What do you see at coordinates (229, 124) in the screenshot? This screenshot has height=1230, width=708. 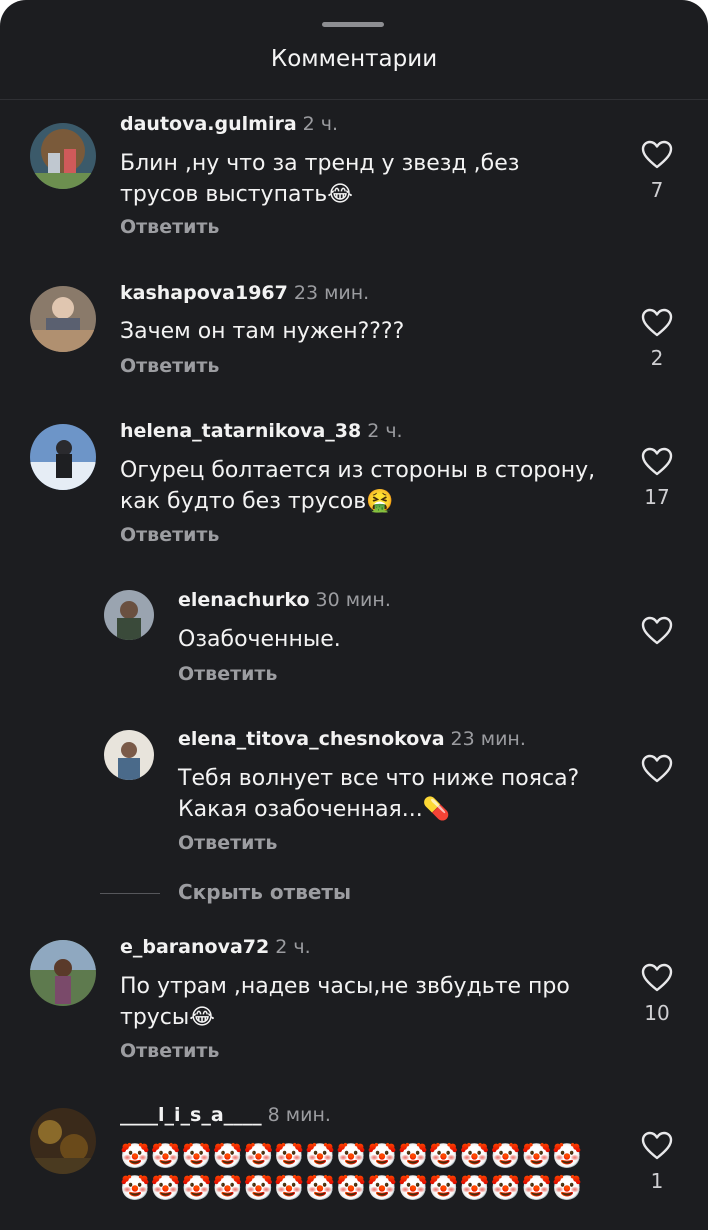 I see `comment-username: dautova.gulmira 2 ч.` at bounding box center [229, 124].